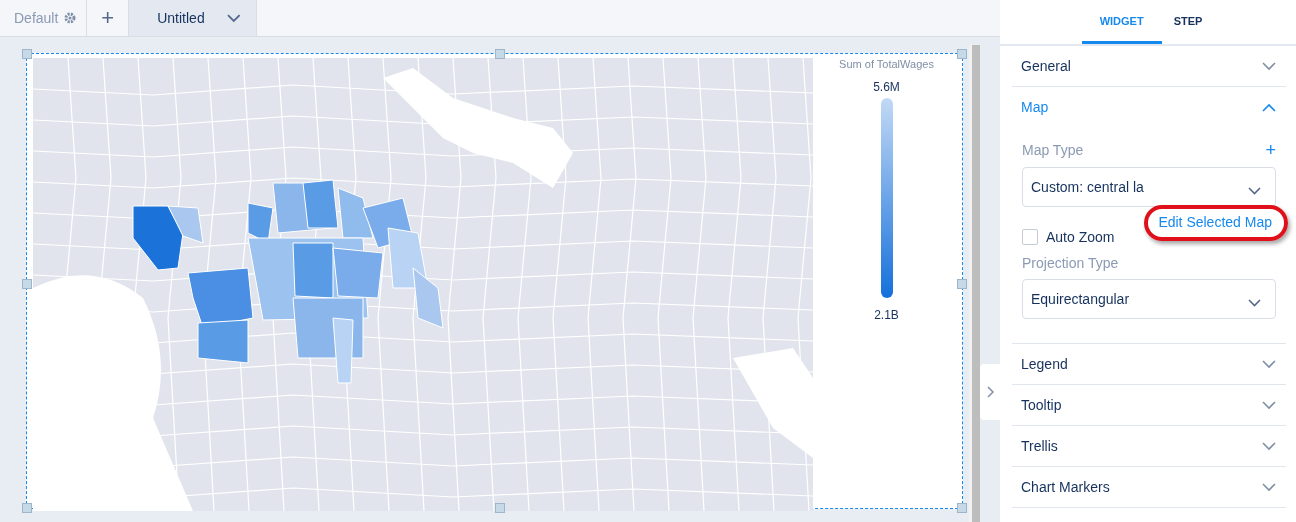 The height and width of the screenshot is (522, 1296). What do you see at coordinates (886, 315) in the screenshot?
I see `legend-min-label: 2.1B` at bounding box center [886, 315].